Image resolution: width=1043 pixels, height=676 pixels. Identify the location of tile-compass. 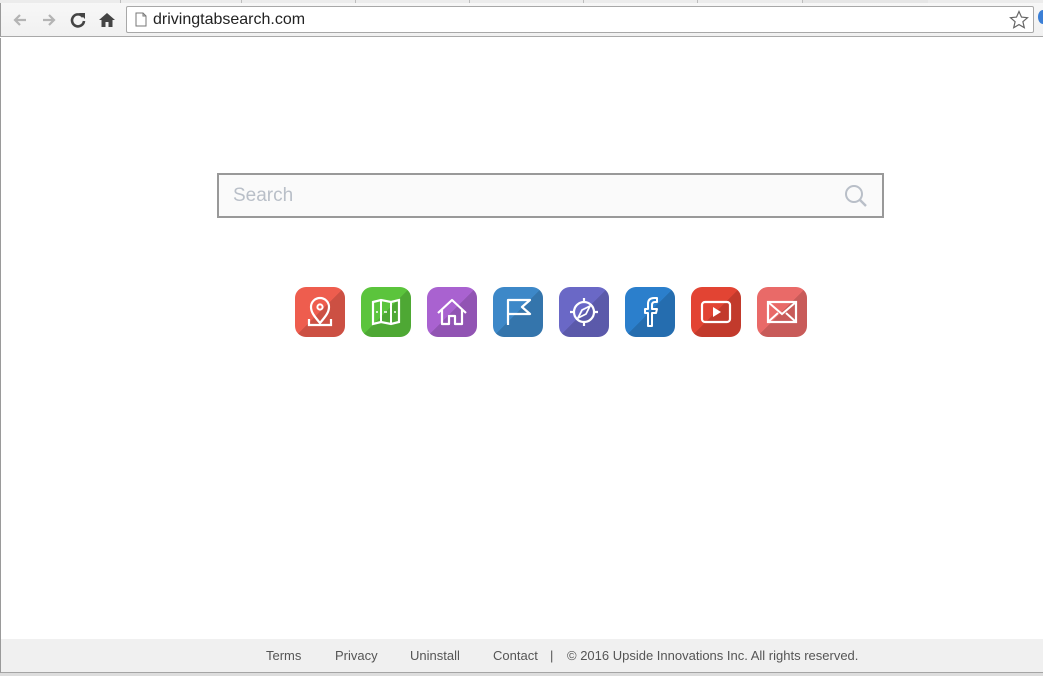
(584, 312).